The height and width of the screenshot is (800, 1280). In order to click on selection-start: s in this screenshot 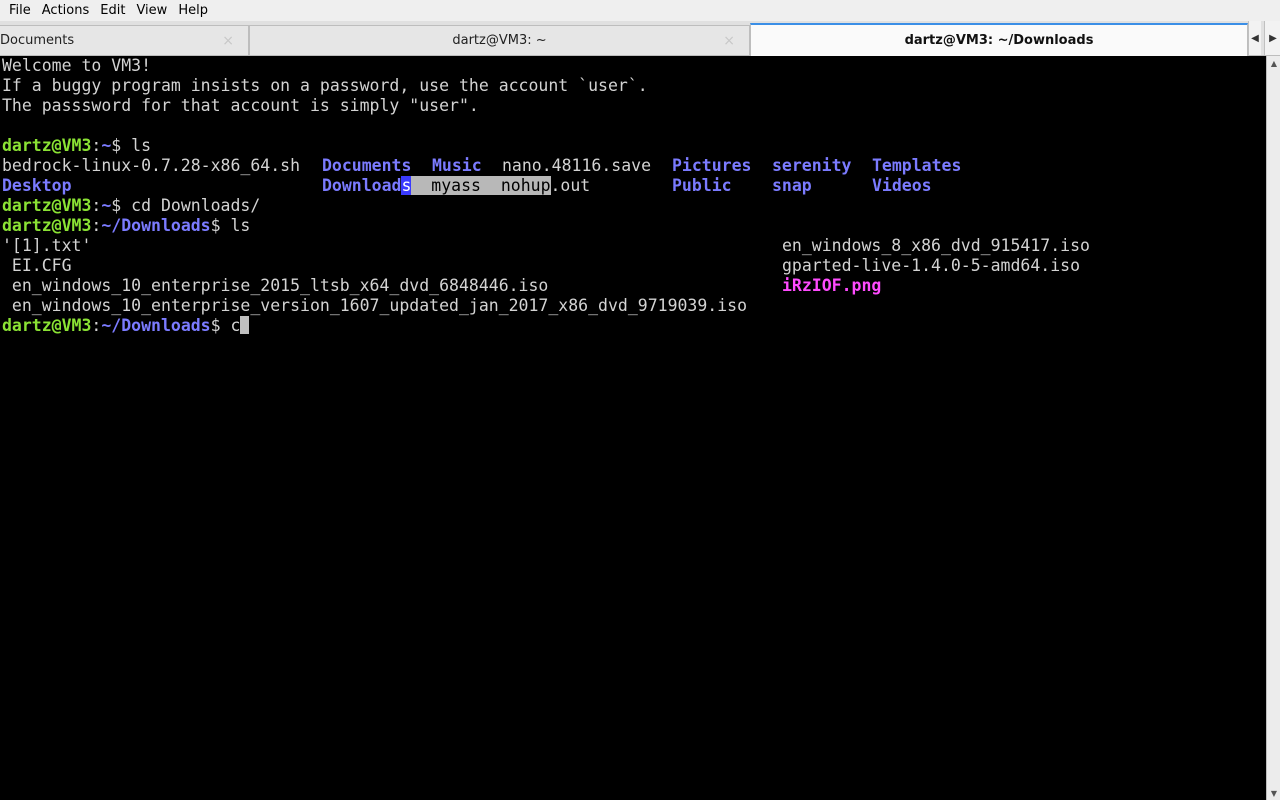, I will do `click(406, 185)`.